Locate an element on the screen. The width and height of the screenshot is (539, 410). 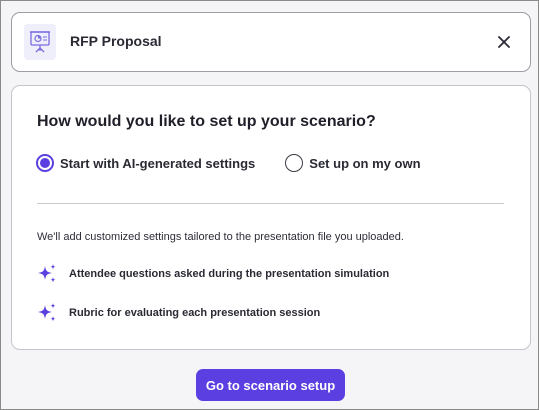
radio-button-checked is located at coordinates (45, 163).